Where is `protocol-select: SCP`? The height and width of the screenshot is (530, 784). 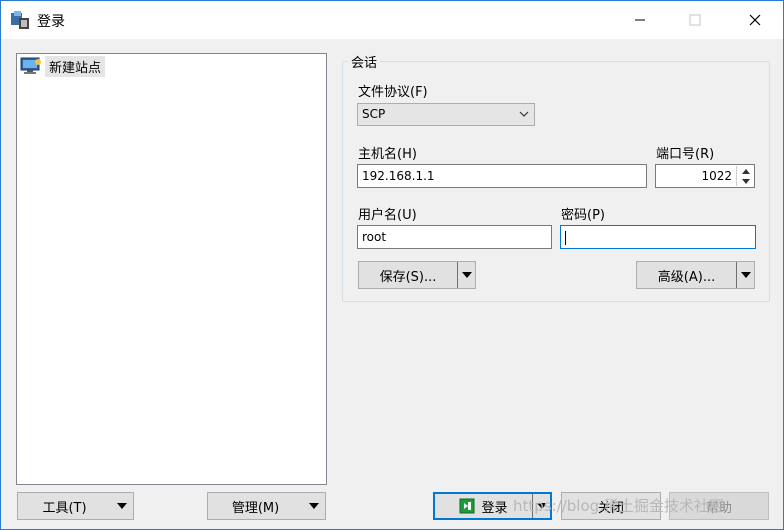 protocol-select: SCP is located at coordinates (446, 114).